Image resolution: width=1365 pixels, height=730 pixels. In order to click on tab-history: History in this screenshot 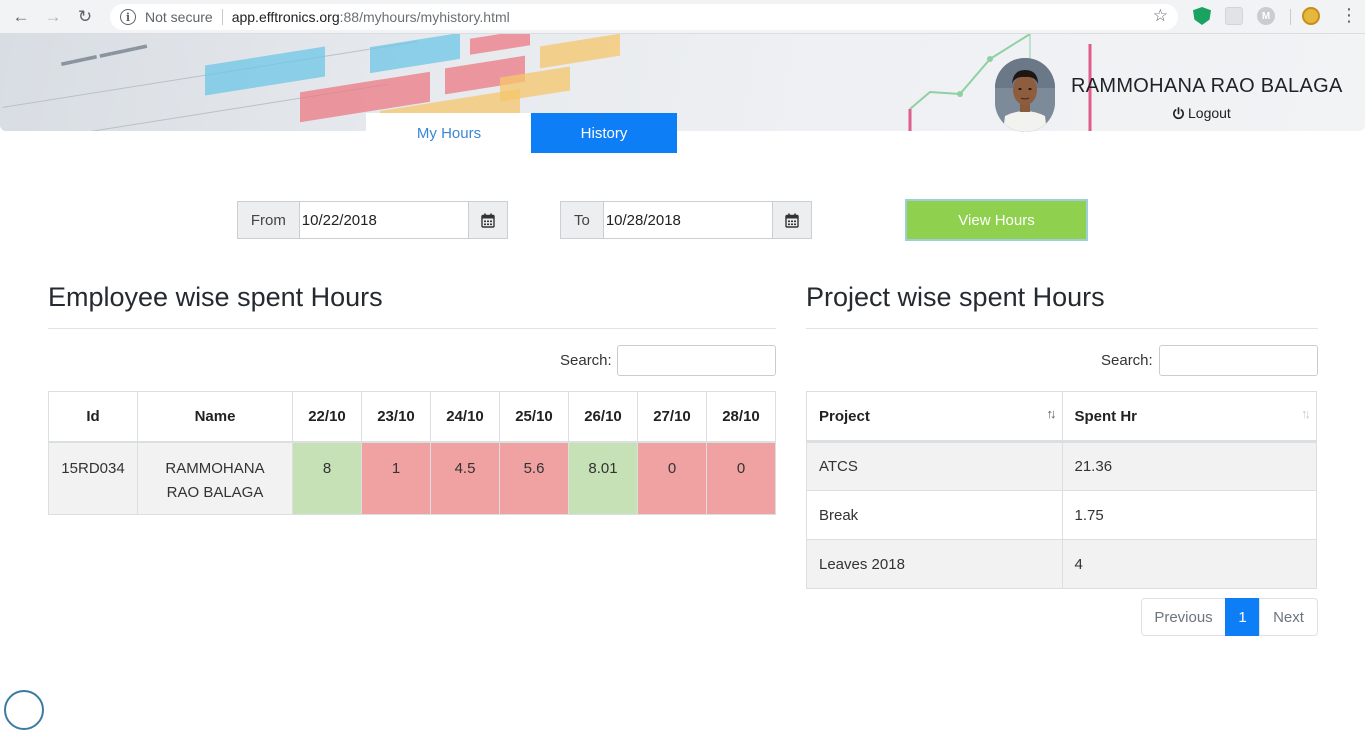, I will do `click(604, 133)`.